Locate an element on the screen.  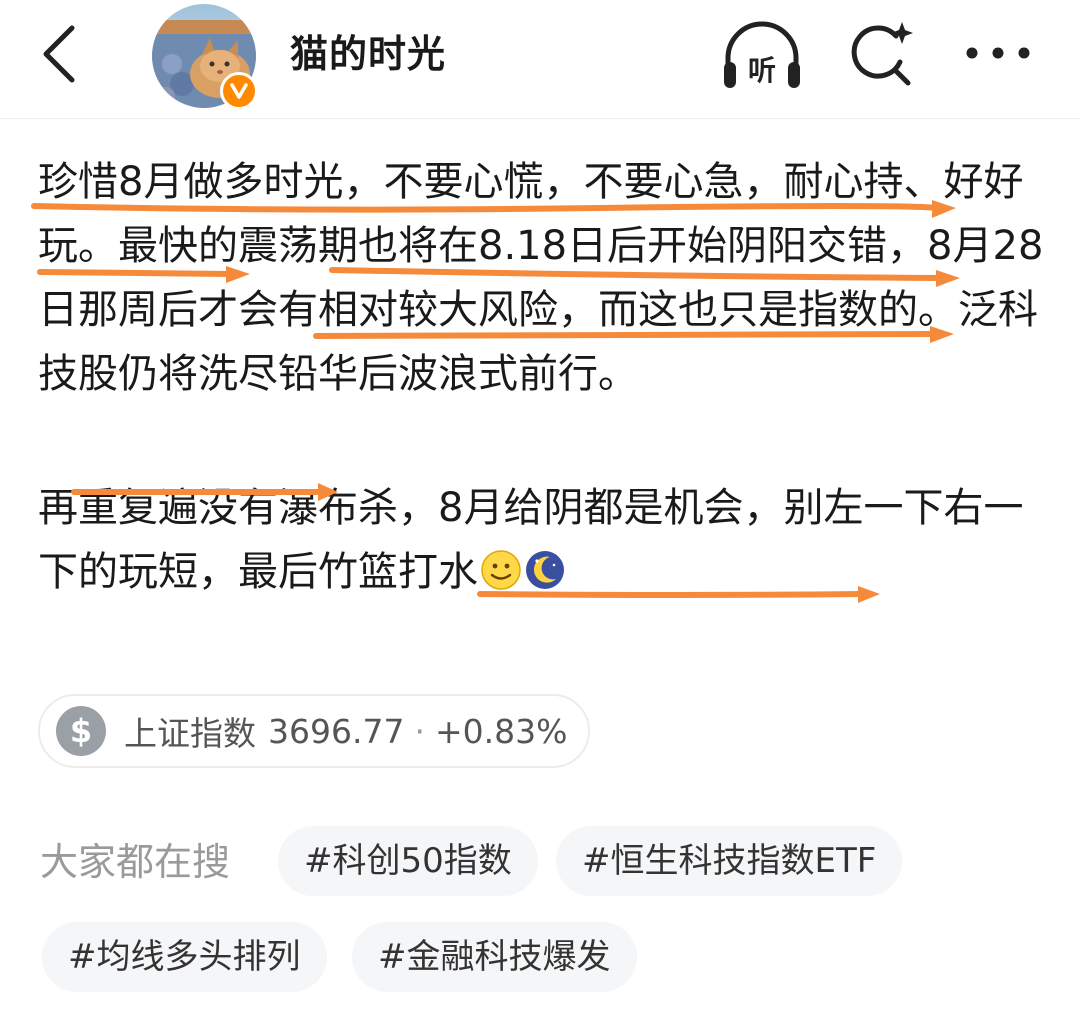
stock-value: 3696.77 is located at coordinates (336, 731).